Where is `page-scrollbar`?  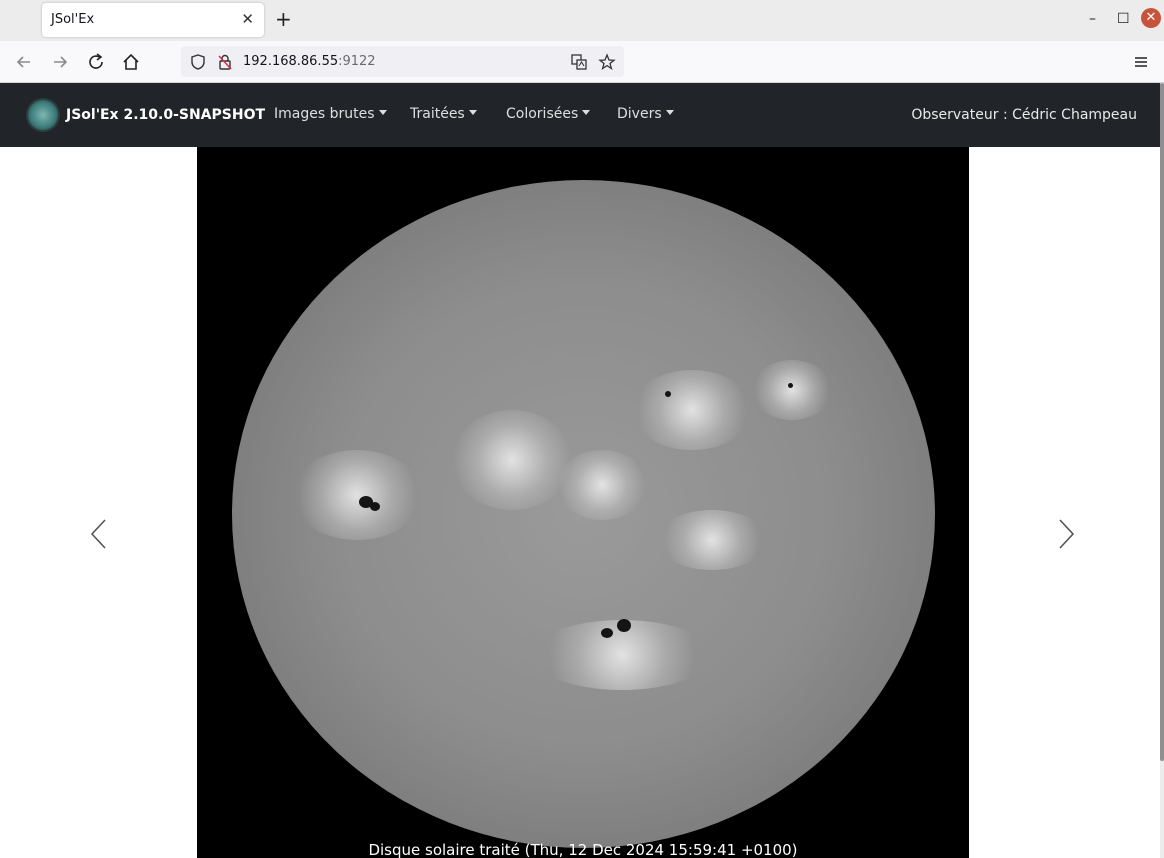 page-scrollbar is located at coordinates (1162, 470).